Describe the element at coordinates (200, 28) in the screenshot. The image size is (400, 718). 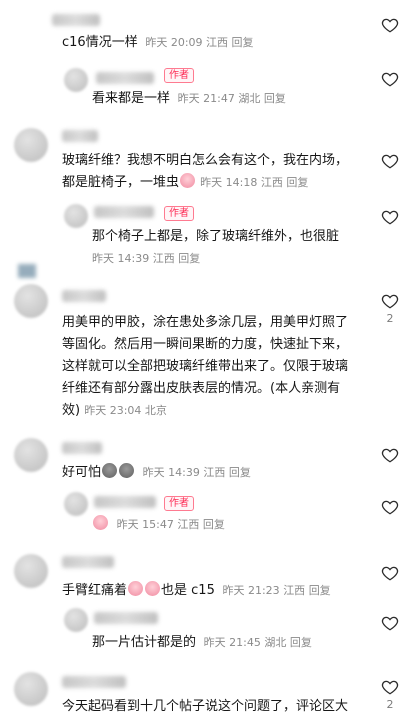
I see `comment-item: c16情况一样 昨天 20:09 江西 回复` at that location.